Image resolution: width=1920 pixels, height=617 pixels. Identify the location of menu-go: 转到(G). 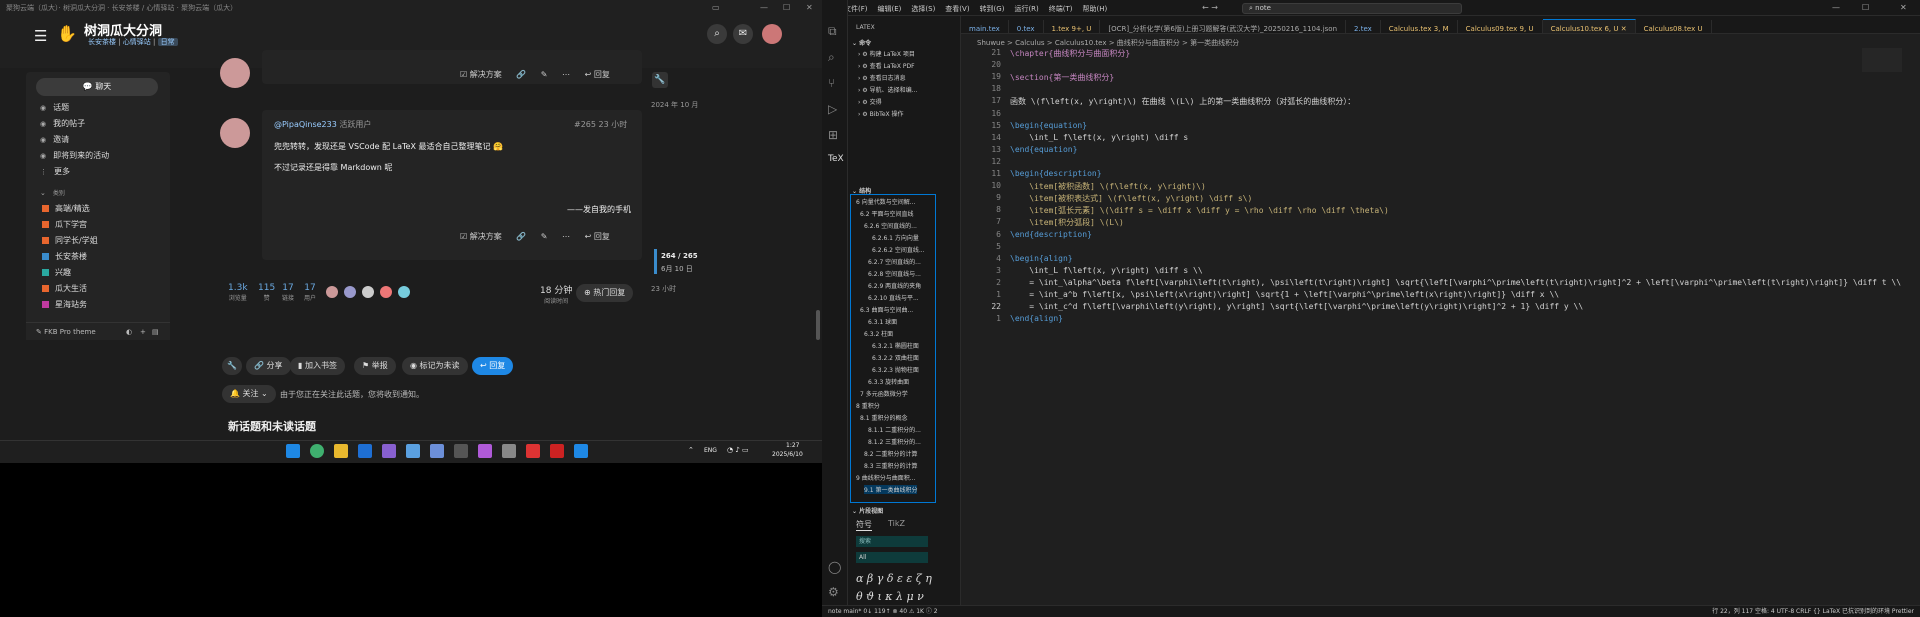
(992, 9).